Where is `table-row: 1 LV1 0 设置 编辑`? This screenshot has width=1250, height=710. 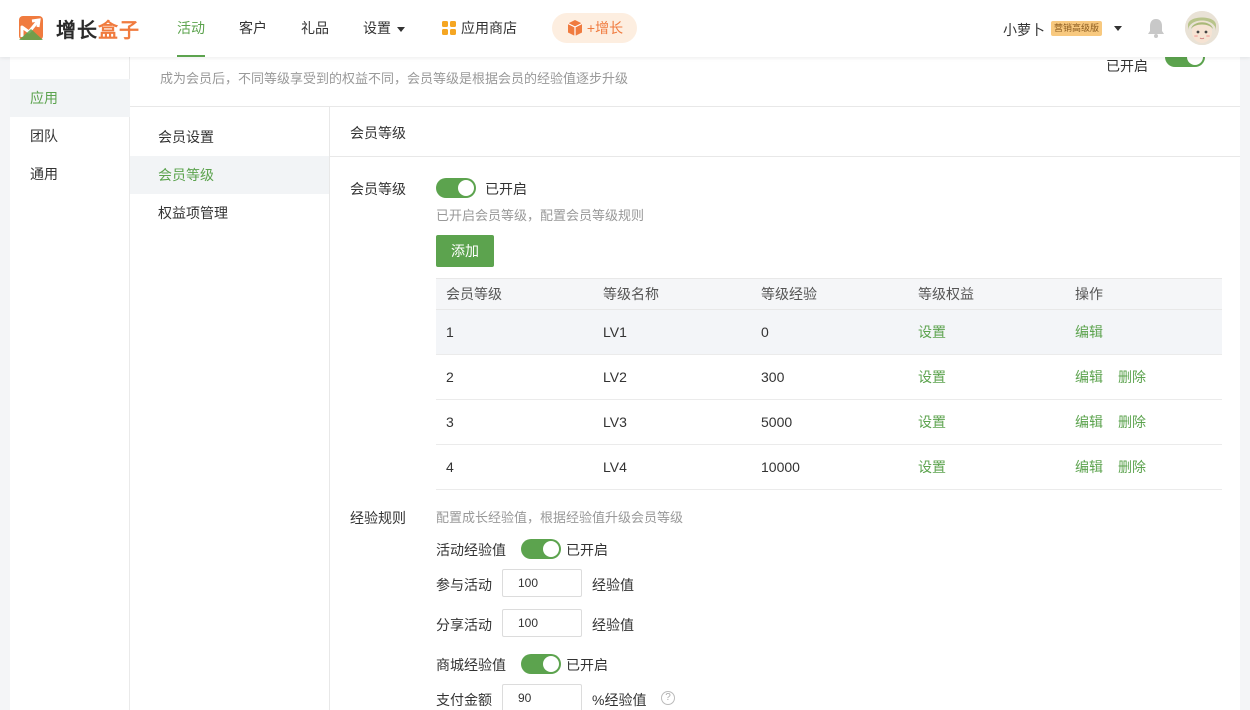 table-row: 1 LV1 0 设置 编辑 is located at coordinates (829, 332).